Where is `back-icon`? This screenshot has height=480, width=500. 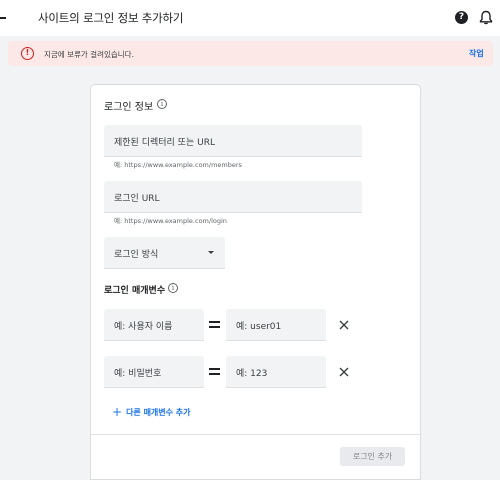 back-icon is located at coordinates (3, 18).